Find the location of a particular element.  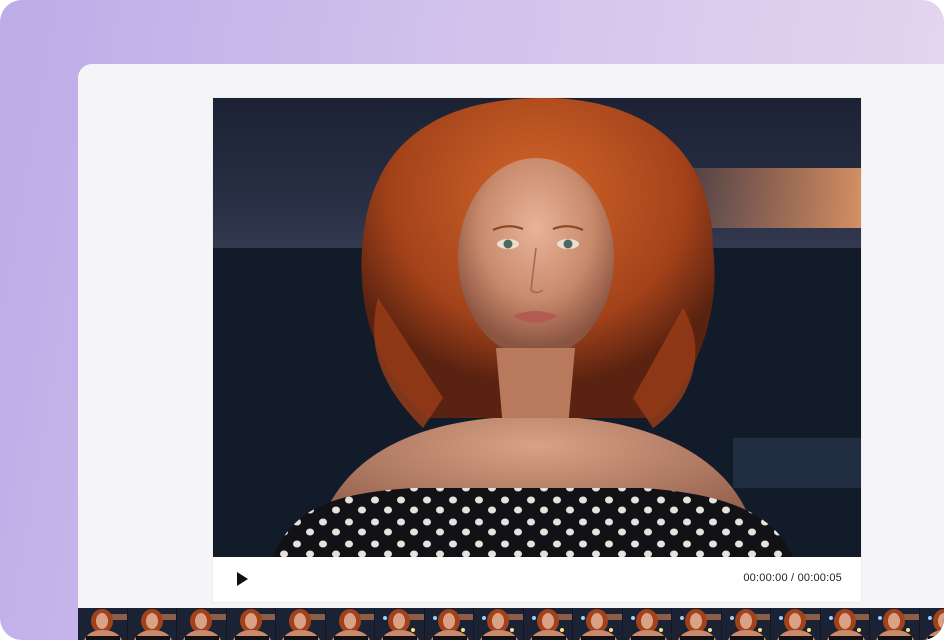

play-icon is located at coordinates (242, 579).